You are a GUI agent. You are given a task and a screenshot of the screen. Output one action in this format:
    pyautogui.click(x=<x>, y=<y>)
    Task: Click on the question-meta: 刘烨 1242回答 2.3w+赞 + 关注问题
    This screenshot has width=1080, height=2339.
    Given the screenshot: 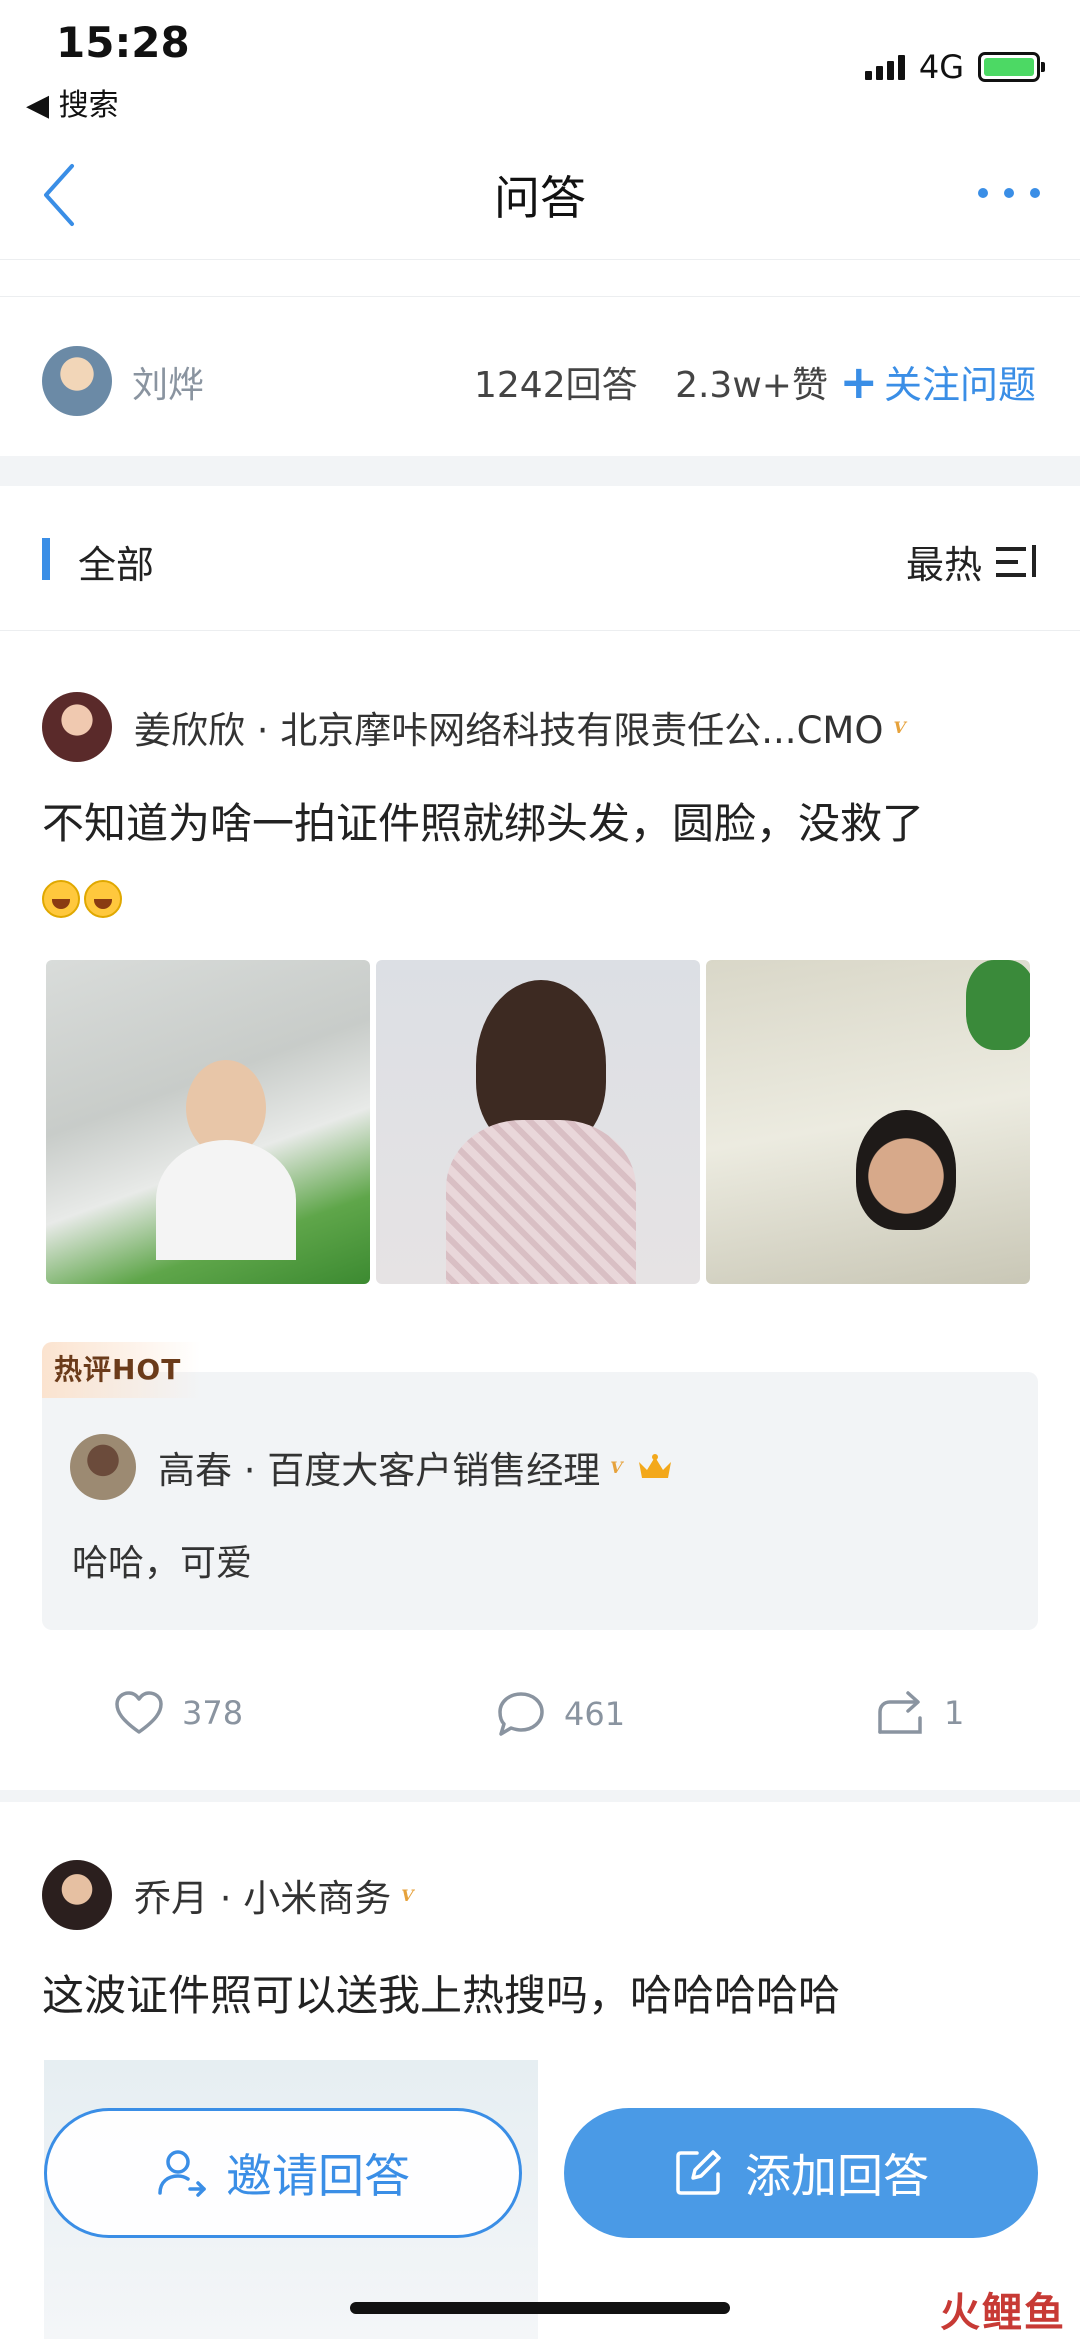 What is the action you would take?
    pyautogui.click(x=540, y=392)
    